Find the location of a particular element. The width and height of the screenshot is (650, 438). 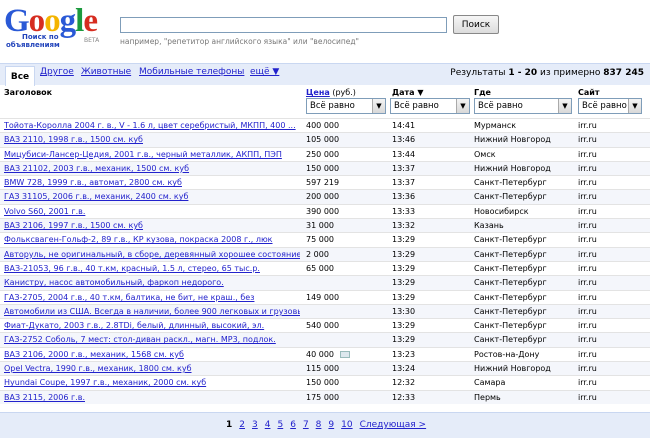

listing-price-text: 200 000 is located at coordinates (323, 197).